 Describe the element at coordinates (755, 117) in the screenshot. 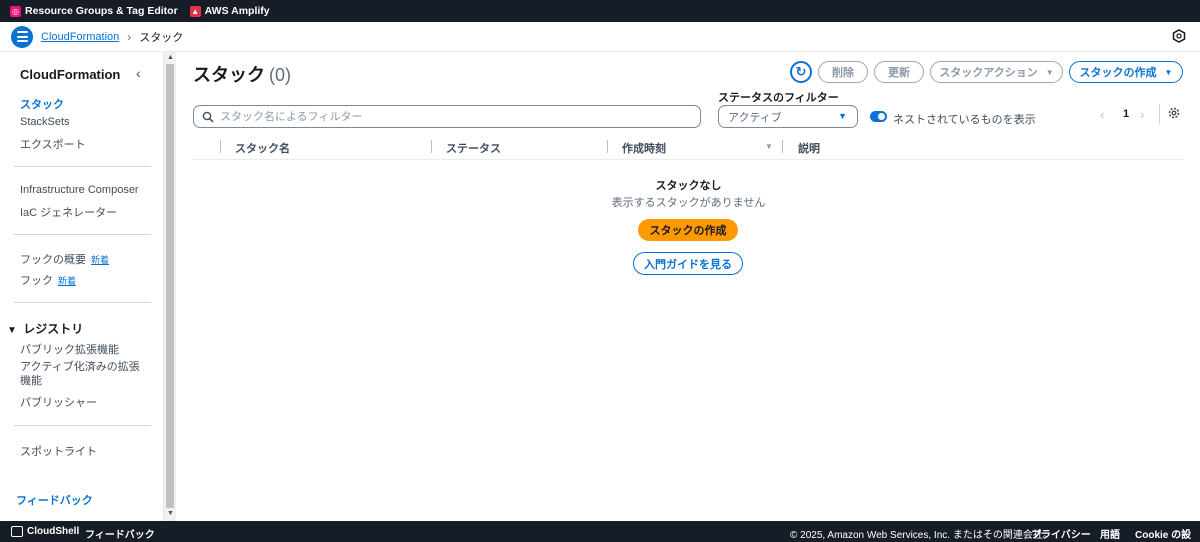

I see `status-filter-value: アクティブ` at that location.